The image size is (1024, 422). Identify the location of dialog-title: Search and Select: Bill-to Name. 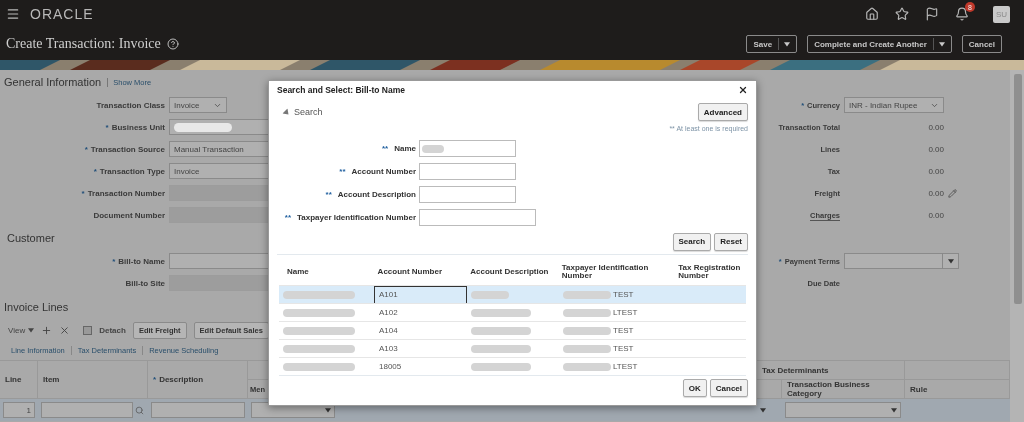
(341, 90).